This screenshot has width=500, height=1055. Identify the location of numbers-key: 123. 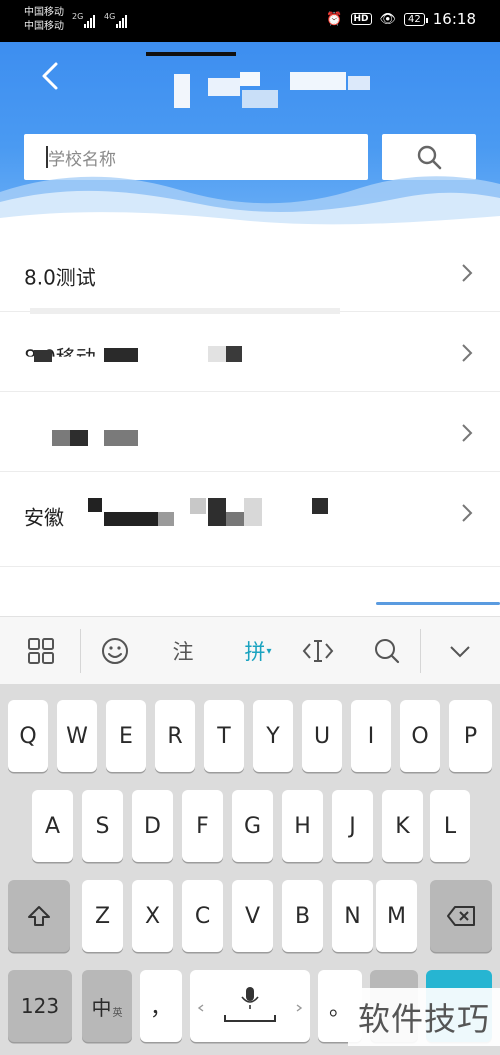
(40, 1006).